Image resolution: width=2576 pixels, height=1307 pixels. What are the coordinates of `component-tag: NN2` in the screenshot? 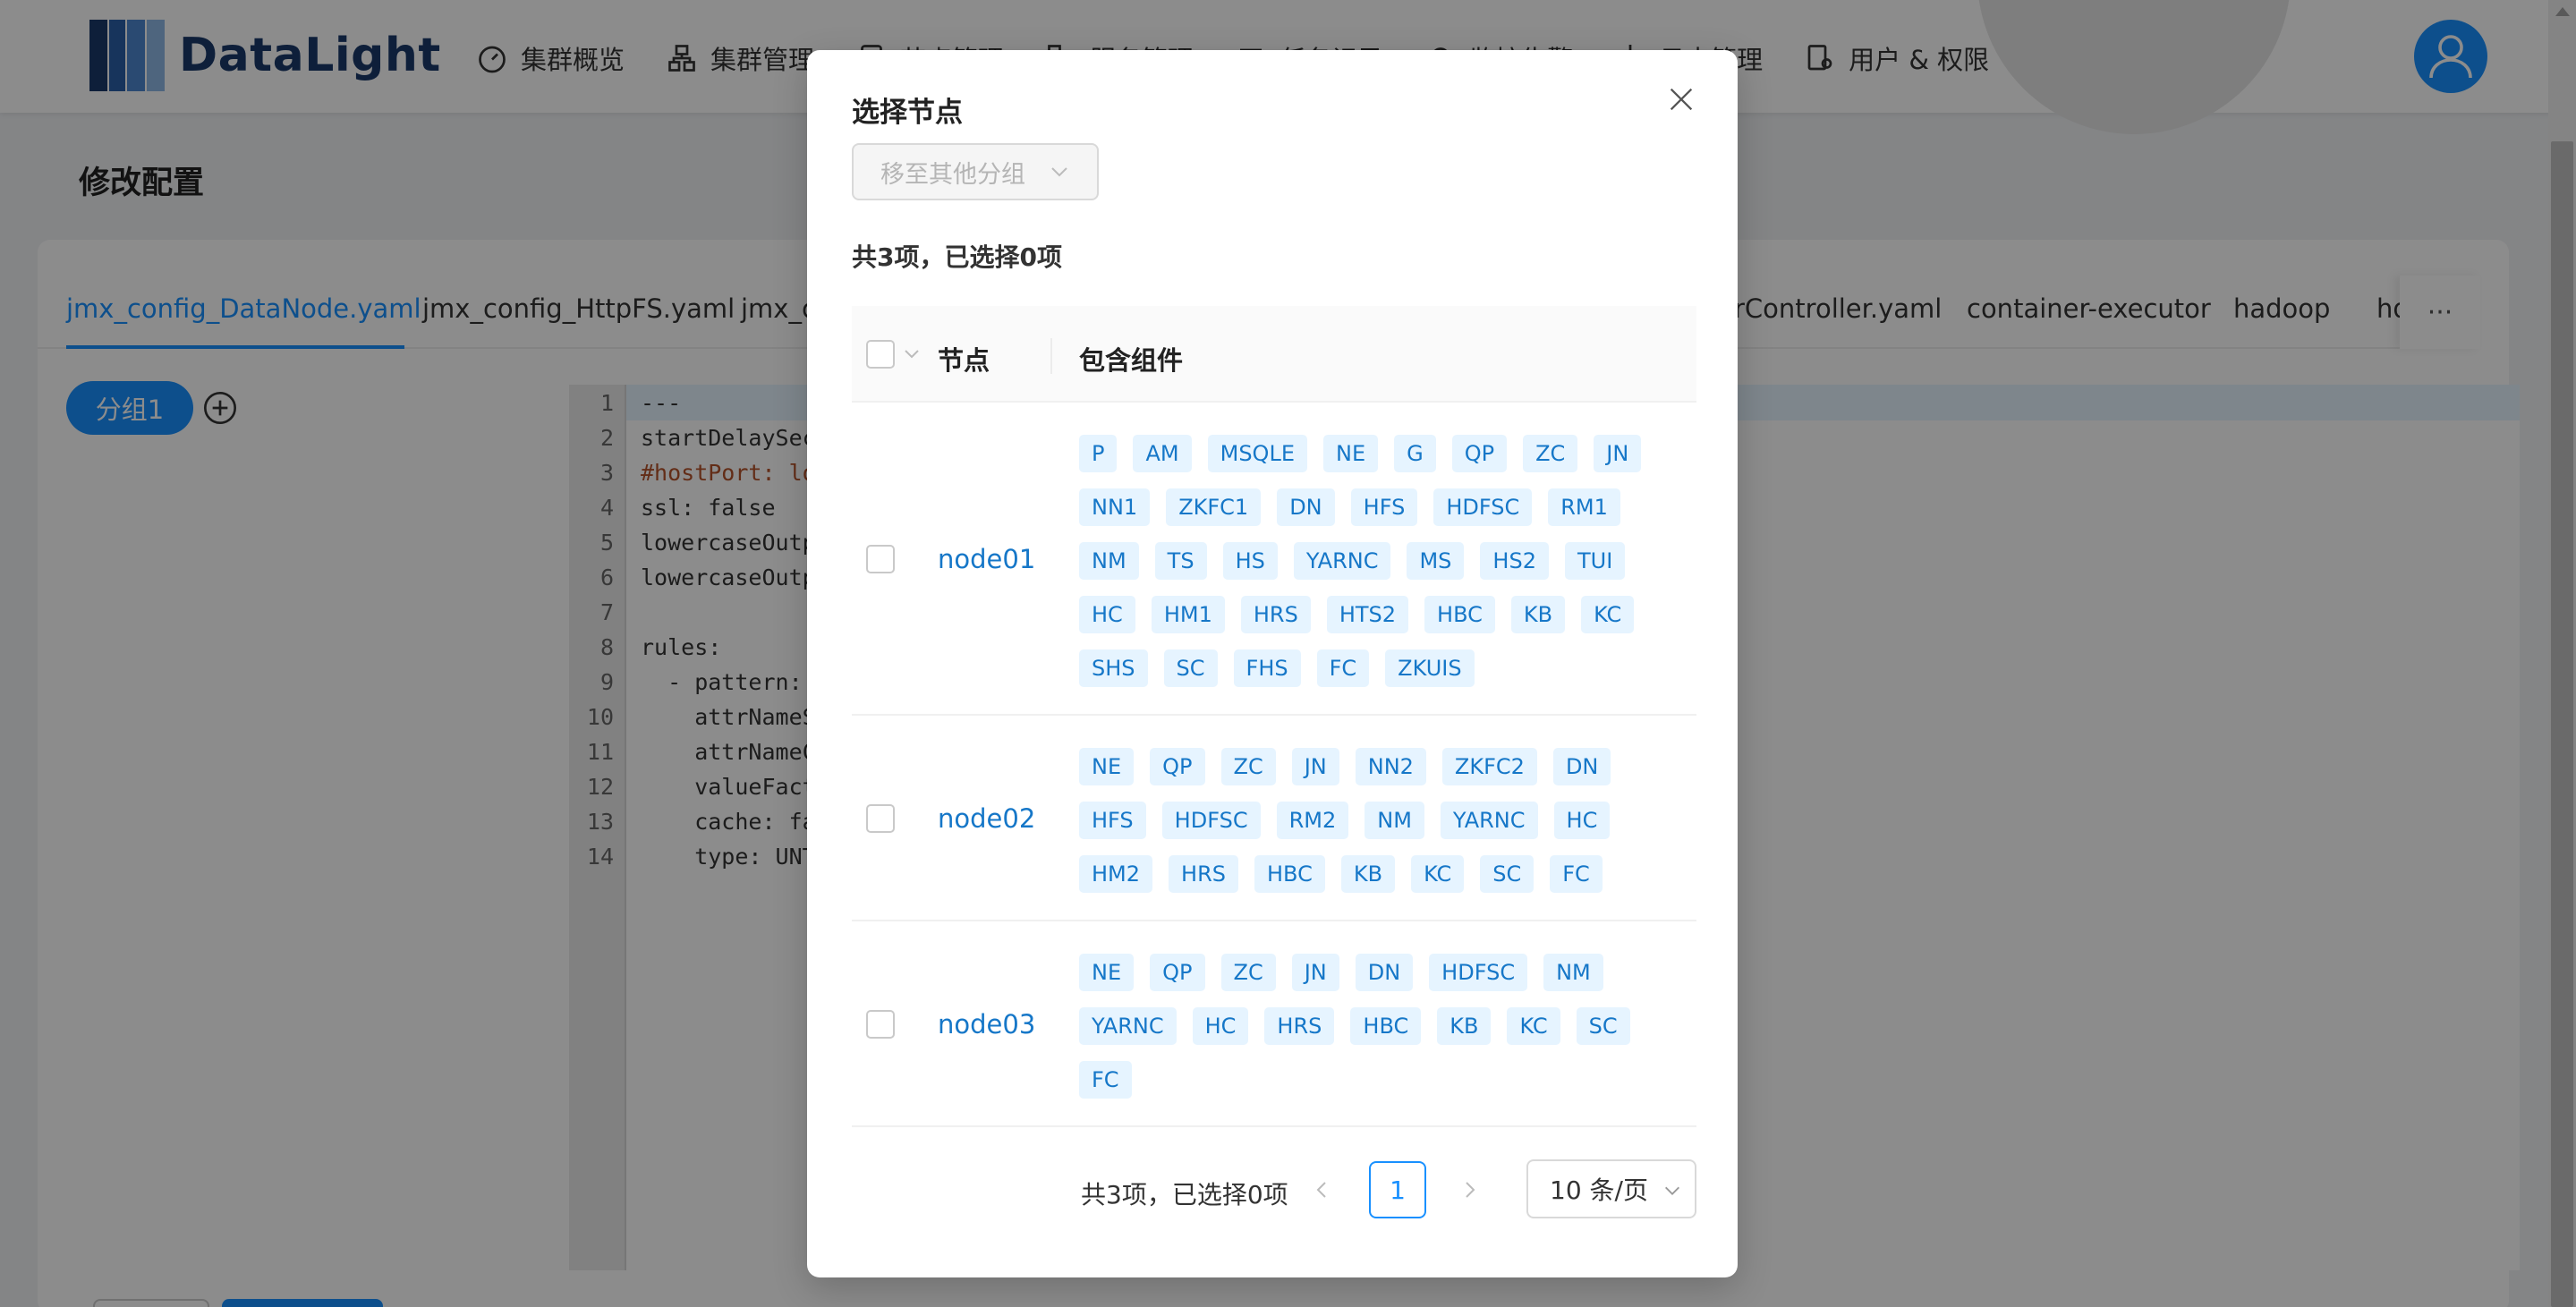 It's located at (1390, 766).